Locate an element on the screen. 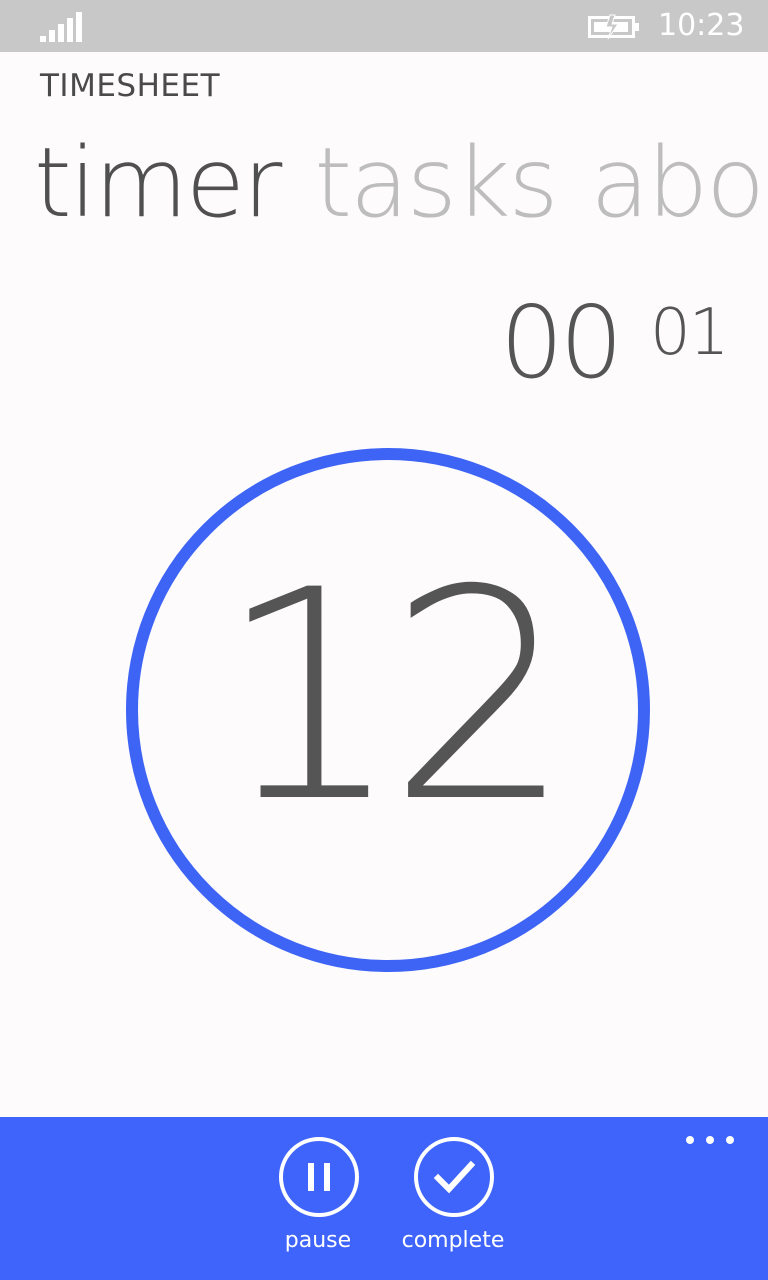 The height and width of the screenshot is (1280, 768). battery-charging-icon is located at coordinates (613, 27).